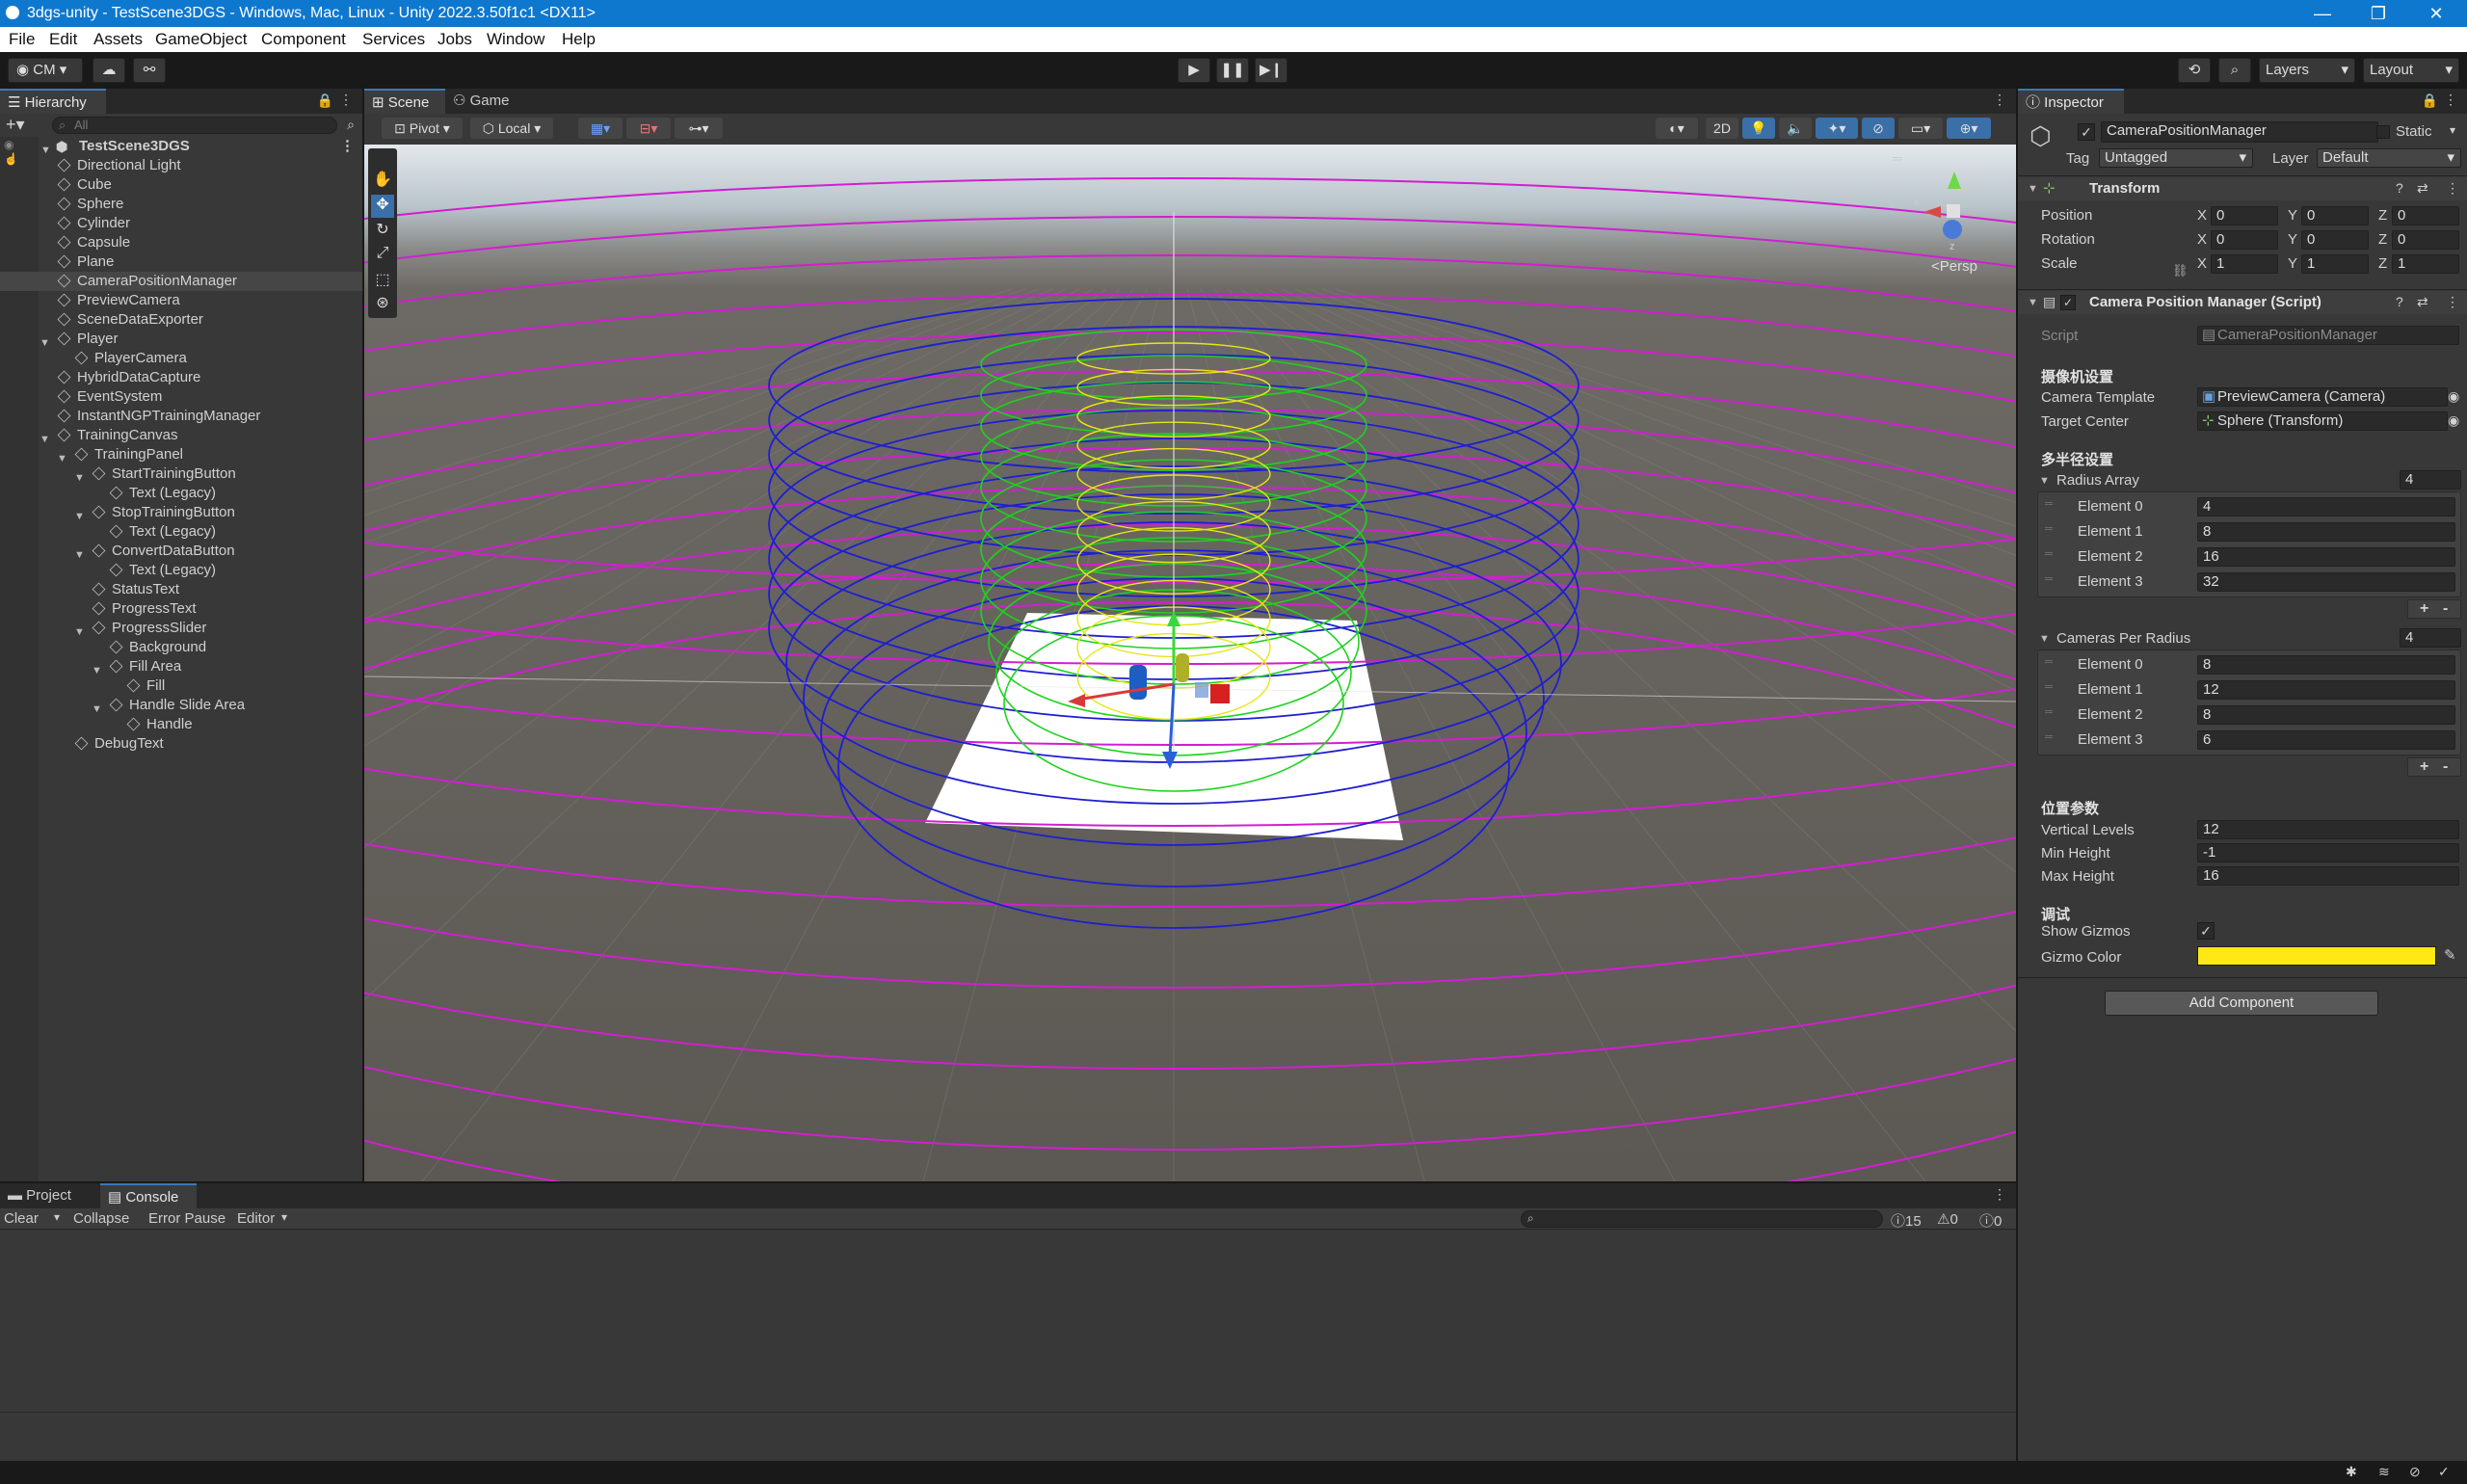  What do you see at coordinates (1947, 1219) in the screenshot?
I see `warning-count: ⚠0` at bounding box center [1947, 1219].